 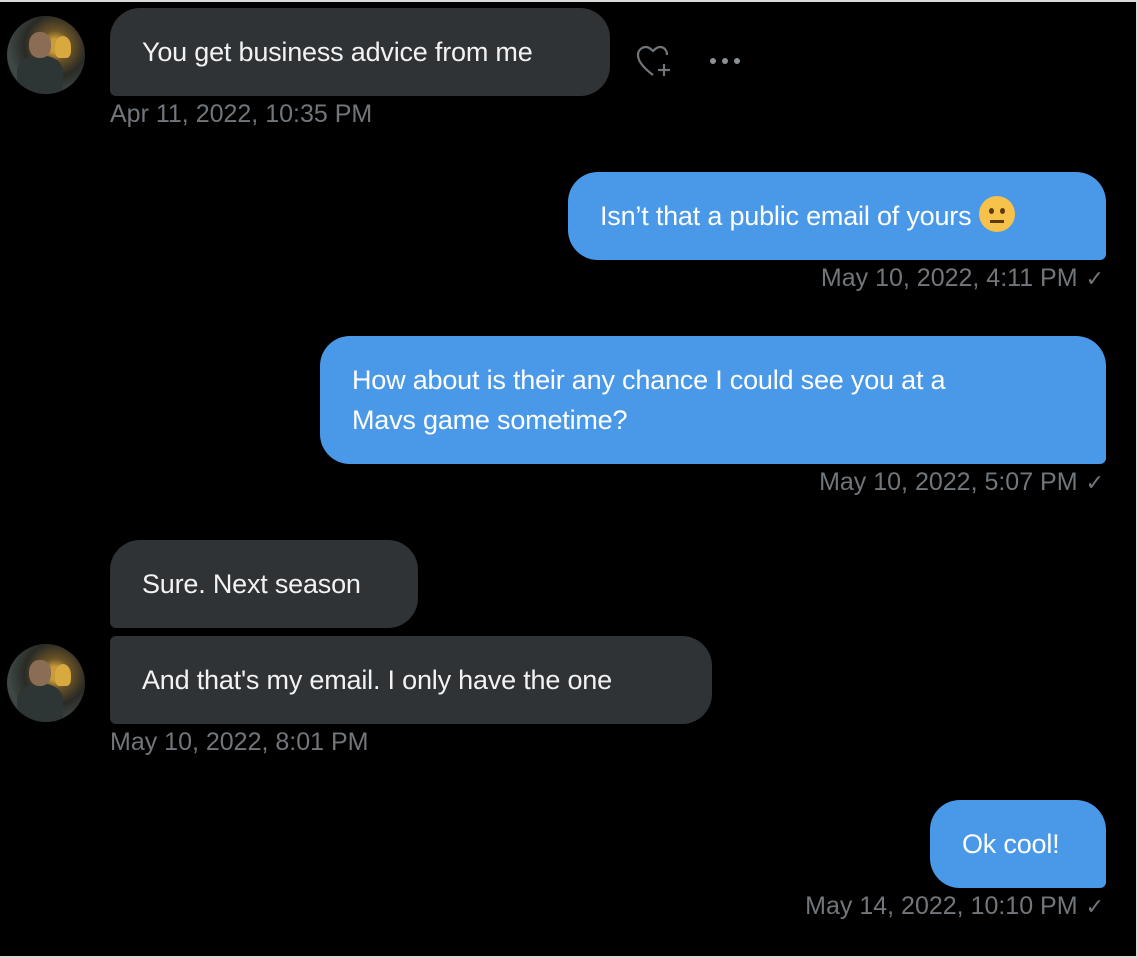 I want to click on message-status: May 10, 2022, 4:11 PM ✓, so click(x=962, y=278).